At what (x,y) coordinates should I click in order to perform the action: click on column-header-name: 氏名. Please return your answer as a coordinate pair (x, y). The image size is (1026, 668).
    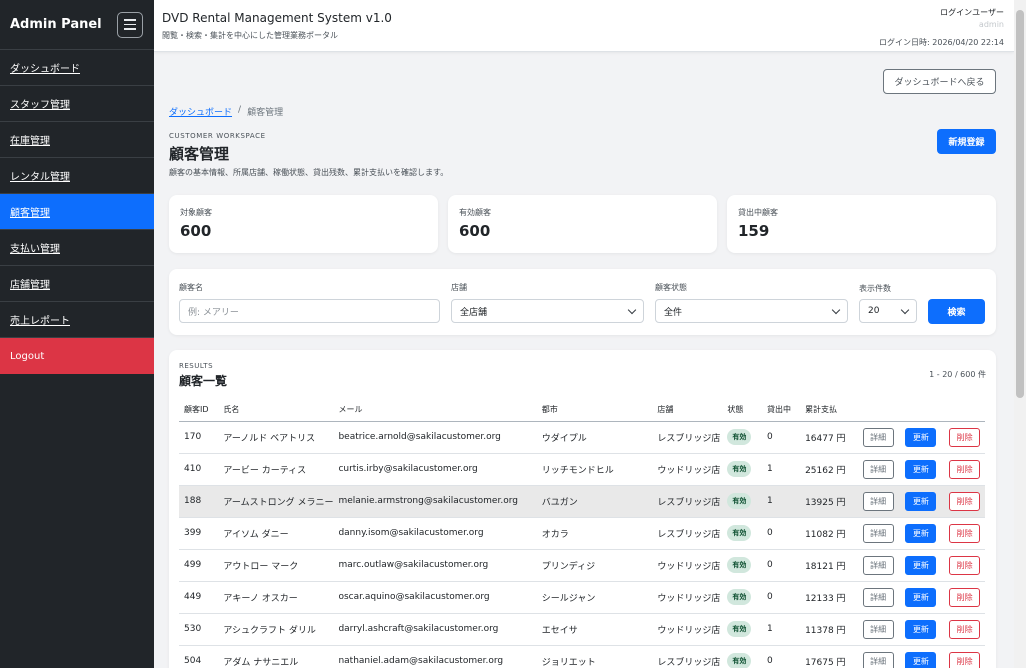
    Looking at the image, I should click on (276, 410).